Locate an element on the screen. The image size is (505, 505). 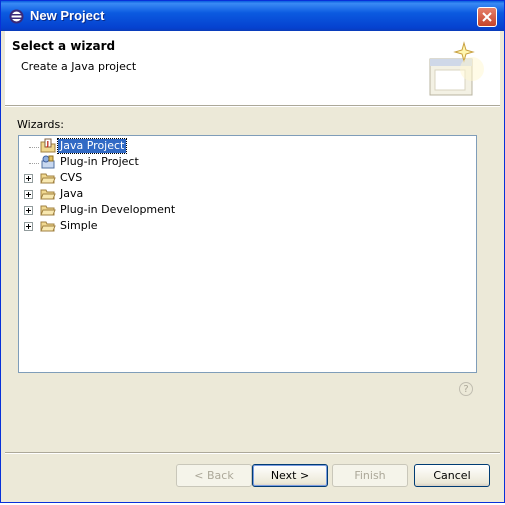
close-button is located at coordinates (487, 17).